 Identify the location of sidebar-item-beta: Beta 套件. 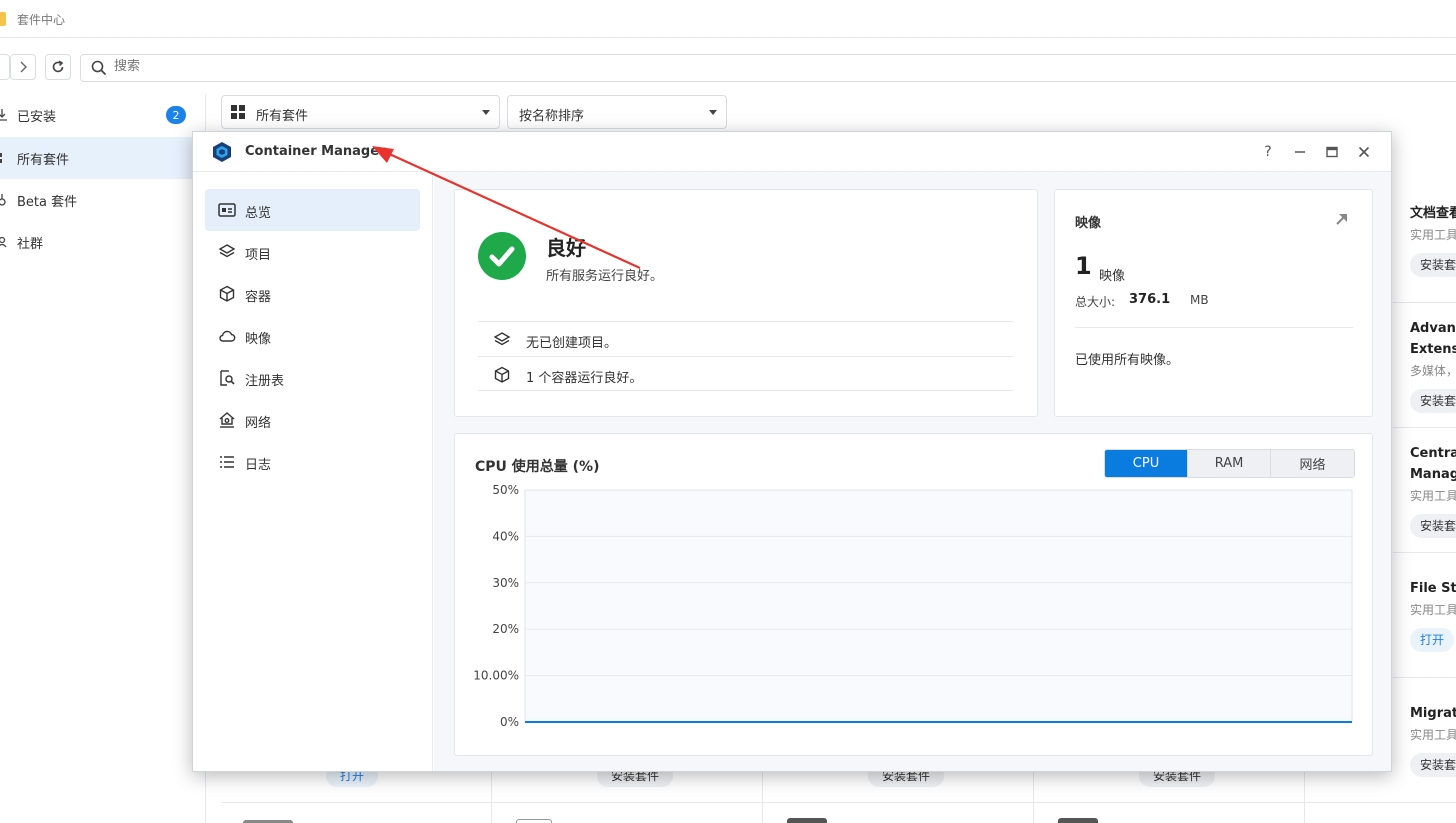
(103, 200).